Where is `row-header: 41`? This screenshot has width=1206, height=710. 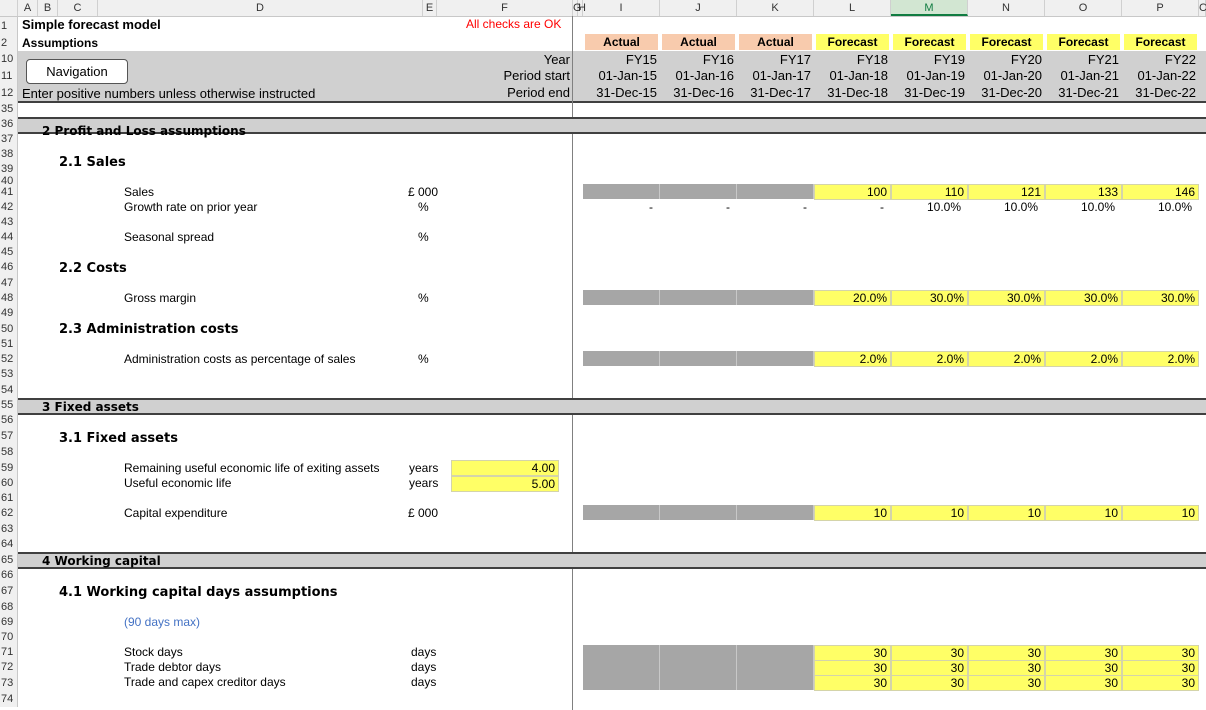
row-header: 41 is located at coordinates (9, 192).